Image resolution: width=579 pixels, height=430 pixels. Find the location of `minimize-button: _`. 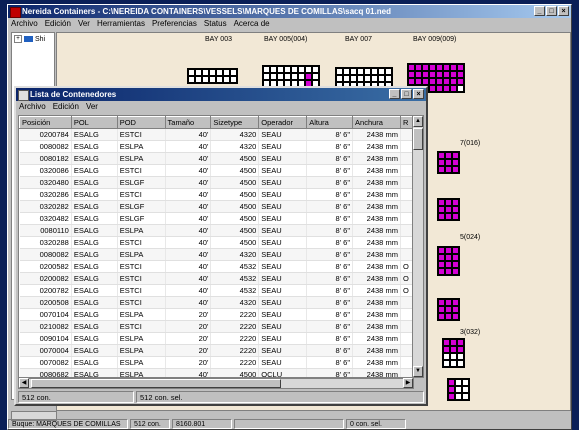

minimize-button: _ is located at coordinates (539, 11).